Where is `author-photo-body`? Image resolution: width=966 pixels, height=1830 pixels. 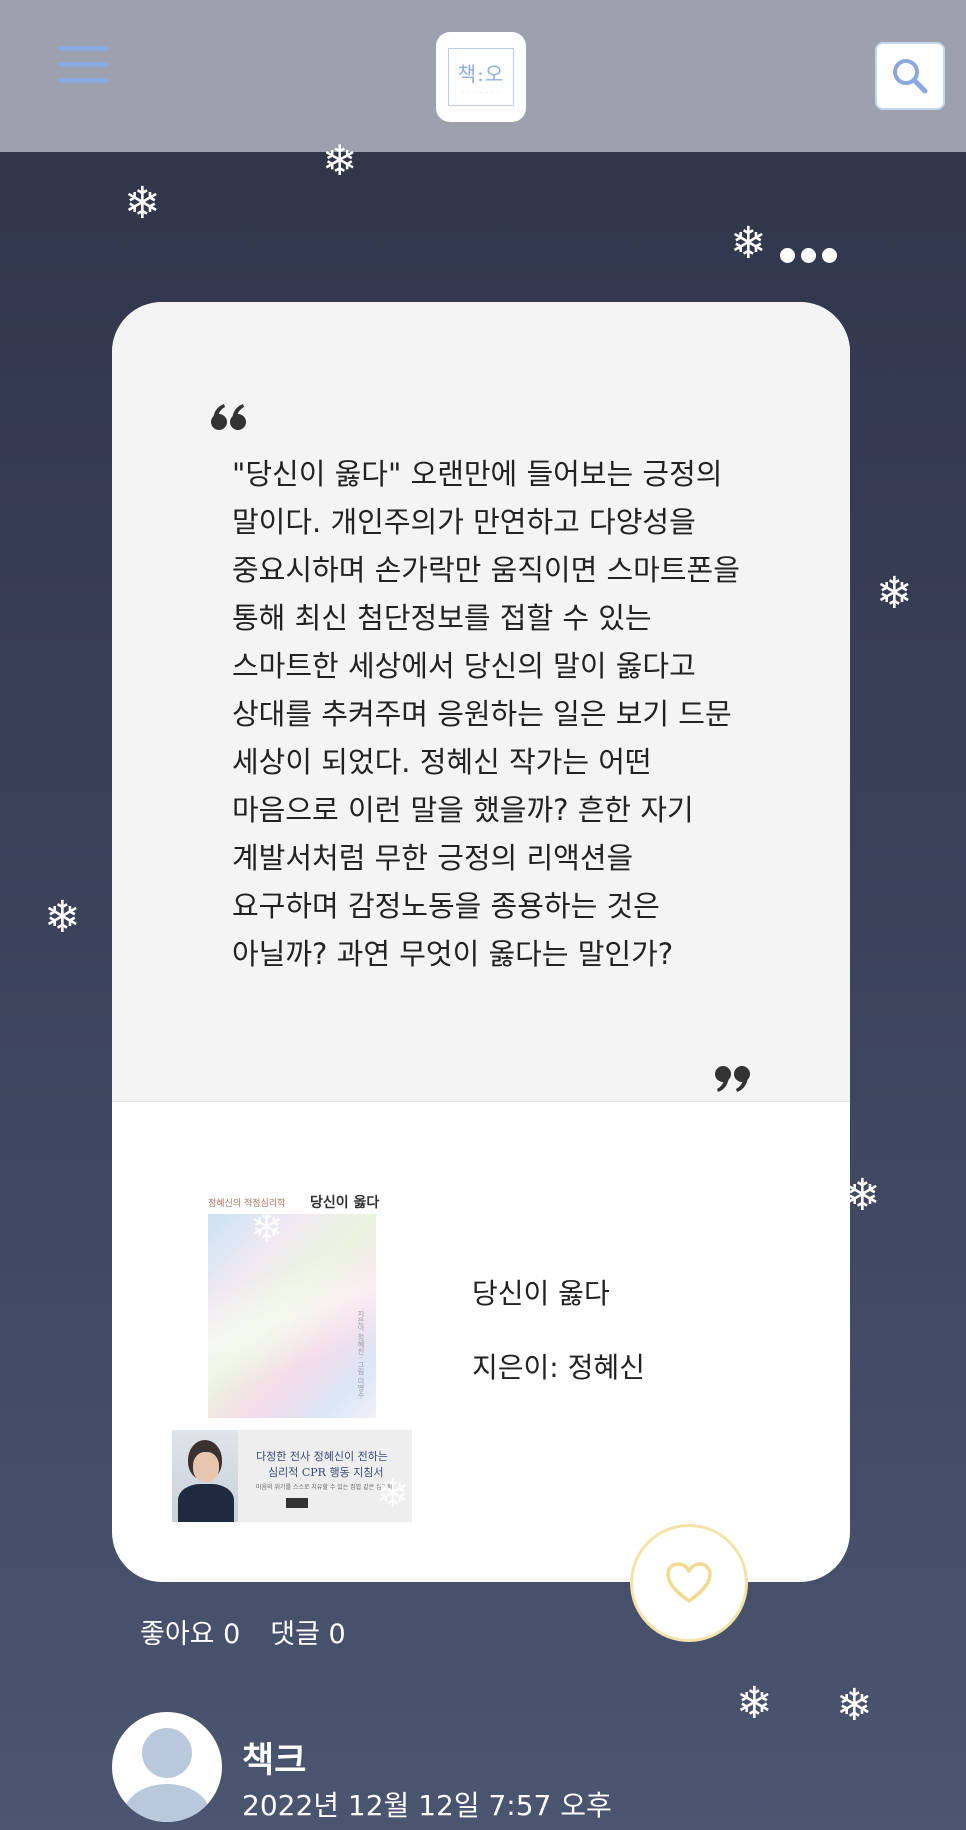 author-photo-body is located at coordinates (206, 1503).